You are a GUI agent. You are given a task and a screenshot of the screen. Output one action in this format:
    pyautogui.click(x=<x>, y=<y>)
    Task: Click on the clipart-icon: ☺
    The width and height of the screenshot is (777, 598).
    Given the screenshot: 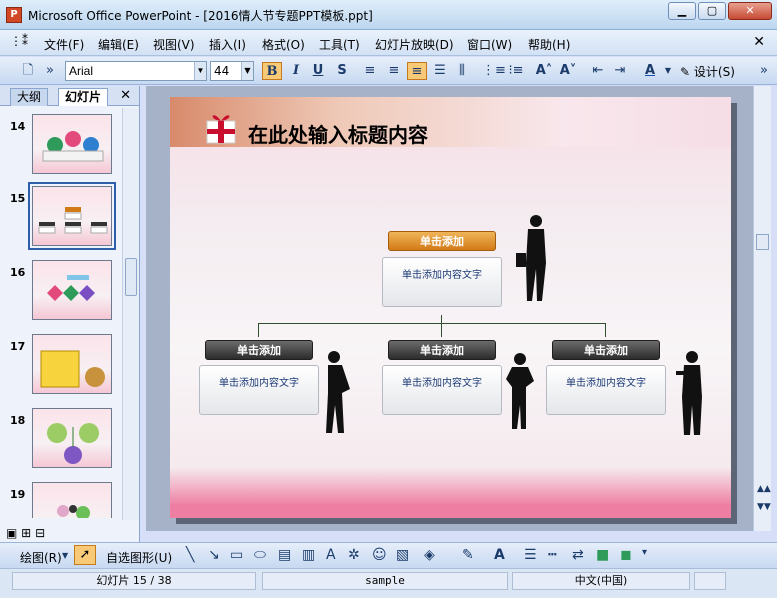 What is the action you would take?
    pyautogui.click(x=379, y=555)
    